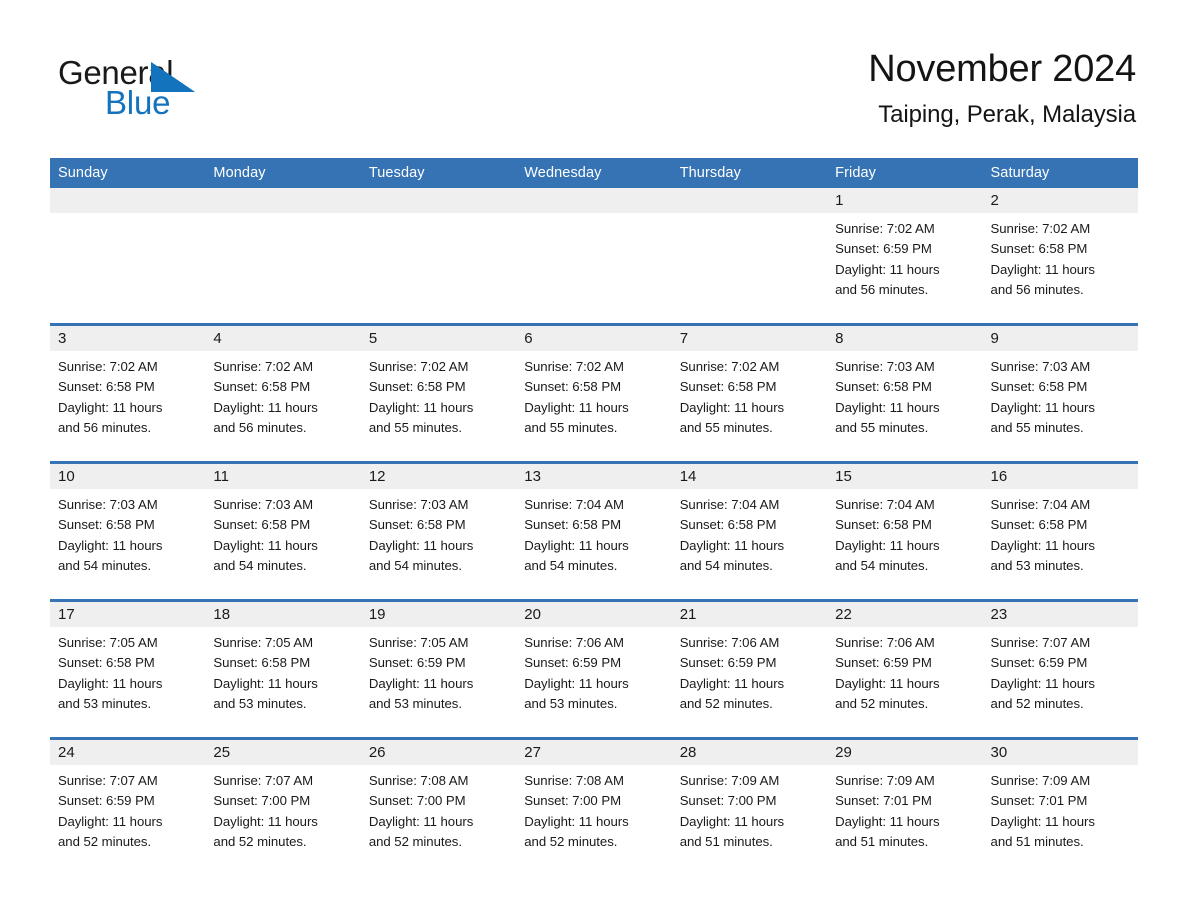  What do you see at coordinates (127, 614) in the screenshot?
I see `day-number: 17` at bounding box center [127, 614].